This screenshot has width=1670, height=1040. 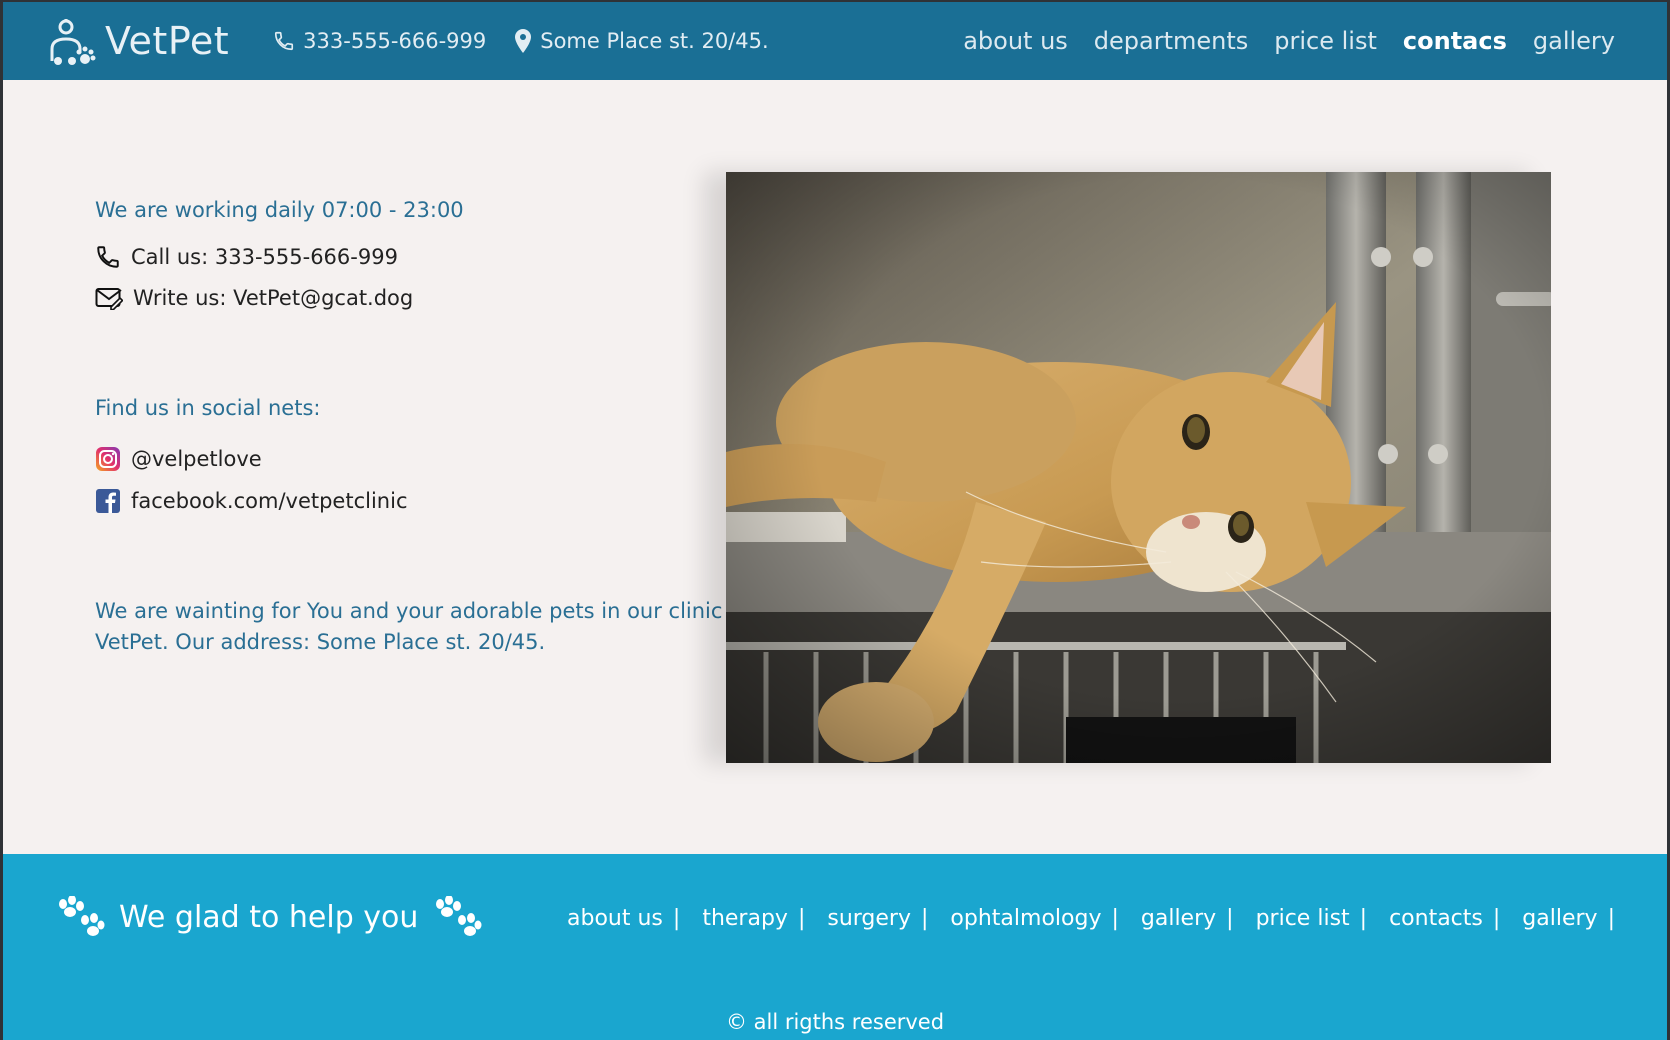 I want to click on instagram-handle: @velpetlove, so click(x=196, y=459).